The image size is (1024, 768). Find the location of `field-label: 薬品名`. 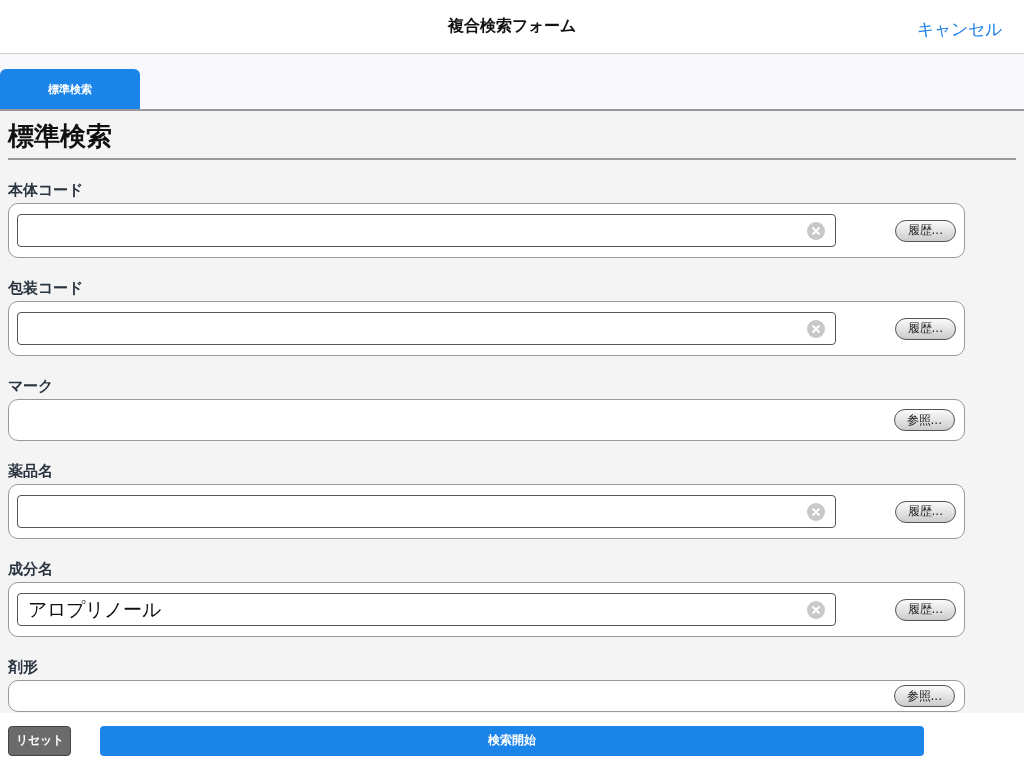

field-label: 薬品名 is located at coordinates (31, 471).